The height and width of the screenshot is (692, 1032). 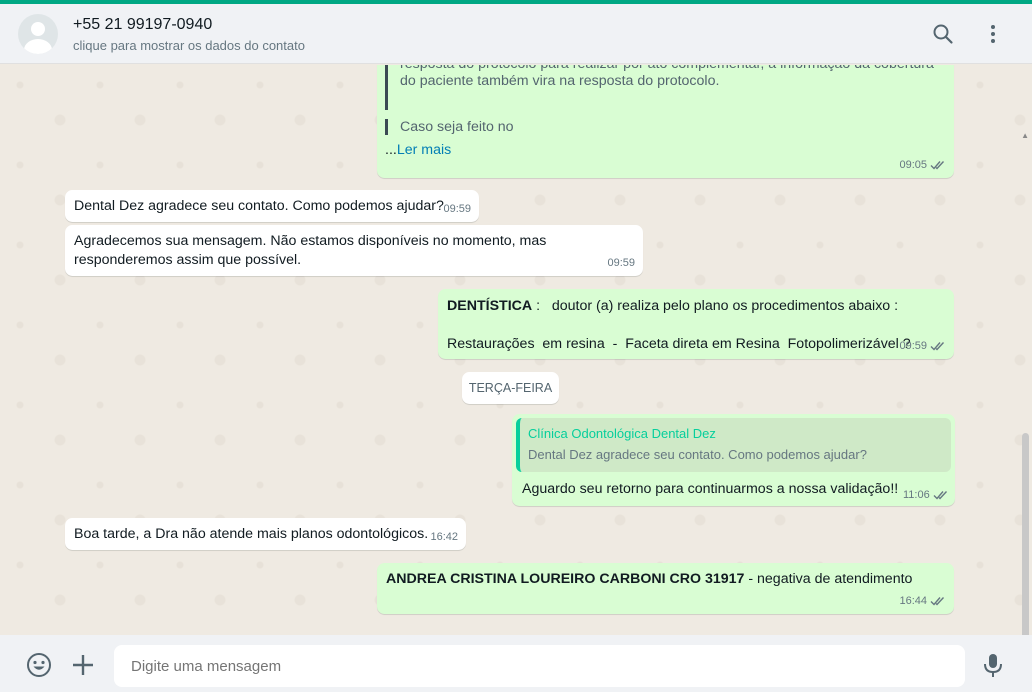 What do you see at coordinates (188, 260) in the screenshot?
I see `message-text: responderemos assim que possível.` at bounding box center [188, 260].